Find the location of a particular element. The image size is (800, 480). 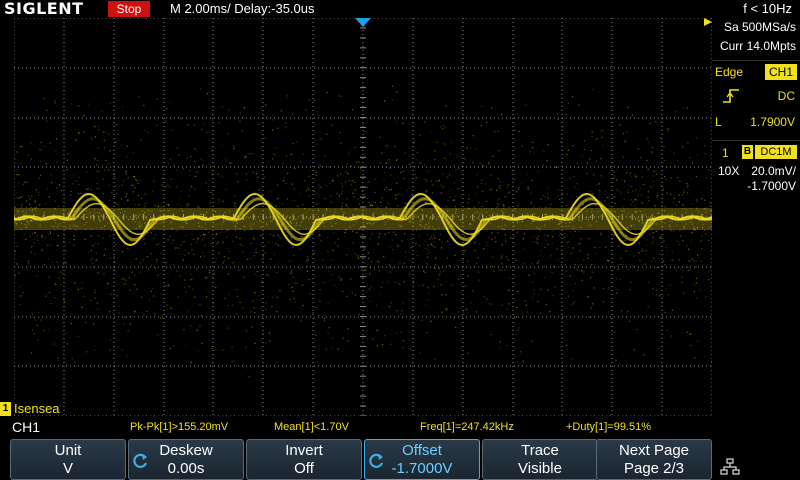

timebase-readout: M 2.00ms/ Delay:-35.0us is located at coordinates (242, 9).